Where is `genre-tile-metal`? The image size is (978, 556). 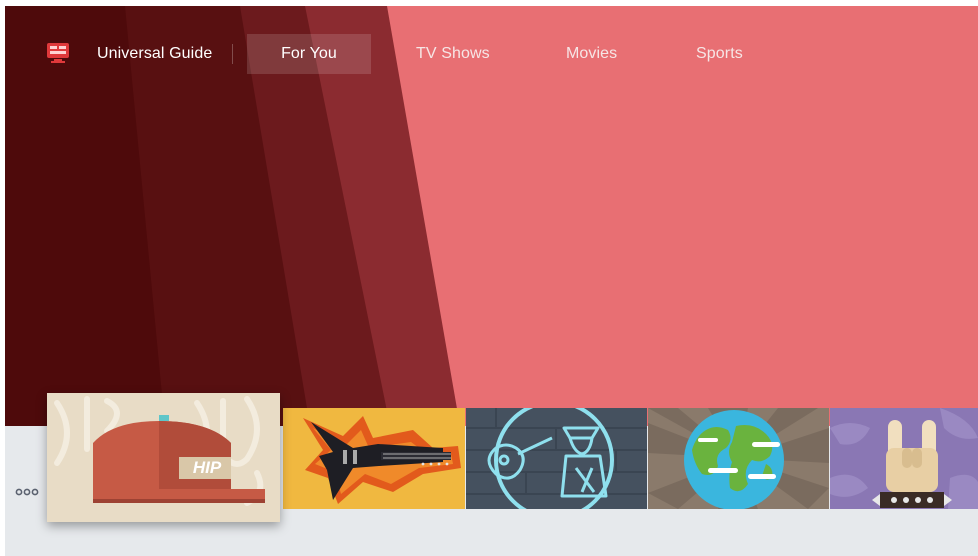
genre-tile-metal is located at coordinates (904, 458).